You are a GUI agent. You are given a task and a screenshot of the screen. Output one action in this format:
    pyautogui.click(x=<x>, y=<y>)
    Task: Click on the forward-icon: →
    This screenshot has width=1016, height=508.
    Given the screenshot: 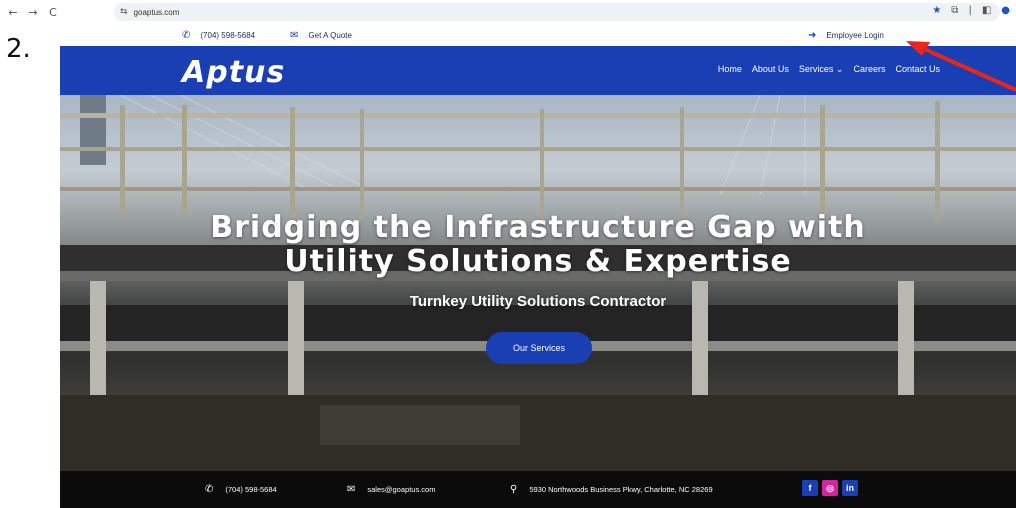 What is the action you would take?
    pyautogui.click(x=33, y=12)
    